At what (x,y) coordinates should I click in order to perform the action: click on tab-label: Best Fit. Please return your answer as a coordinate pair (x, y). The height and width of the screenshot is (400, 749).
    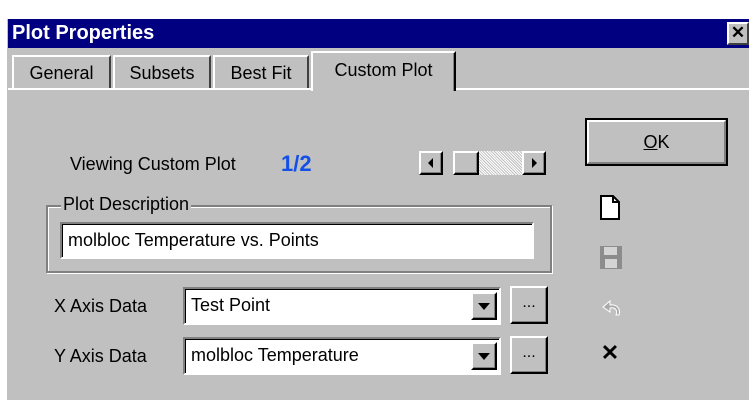
    Looking at the image, I should click on (261, 73).